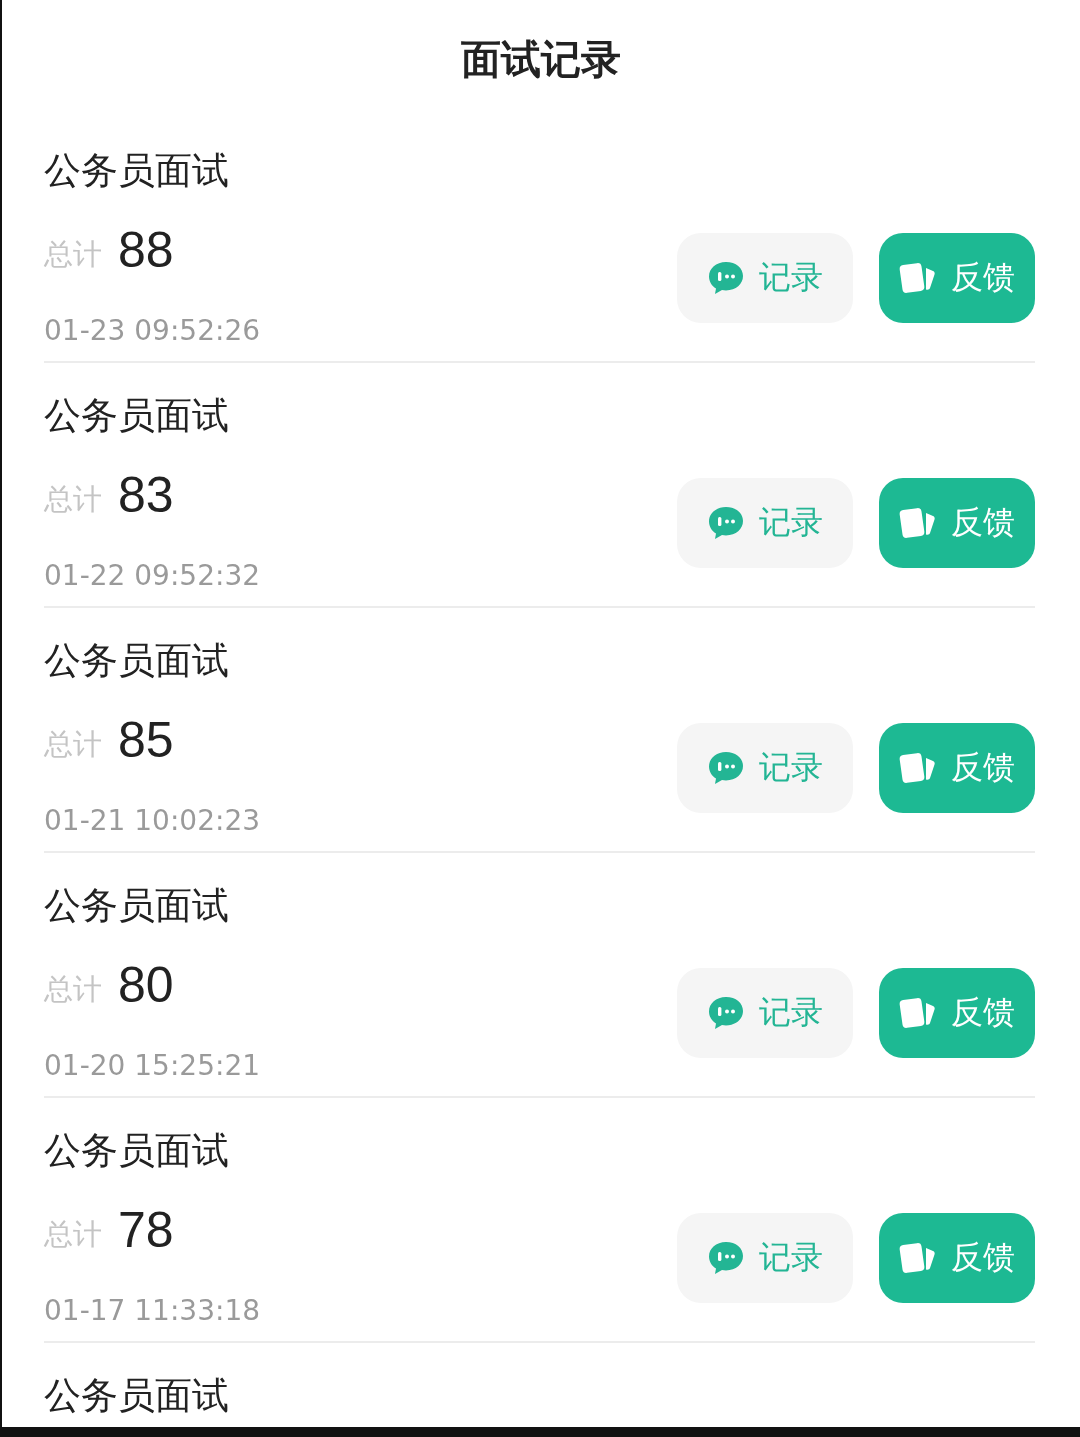  What do you see at coordinates (146, 740) in the screenshot?
I see `score-value: 85` at bounding box center [146, 740].